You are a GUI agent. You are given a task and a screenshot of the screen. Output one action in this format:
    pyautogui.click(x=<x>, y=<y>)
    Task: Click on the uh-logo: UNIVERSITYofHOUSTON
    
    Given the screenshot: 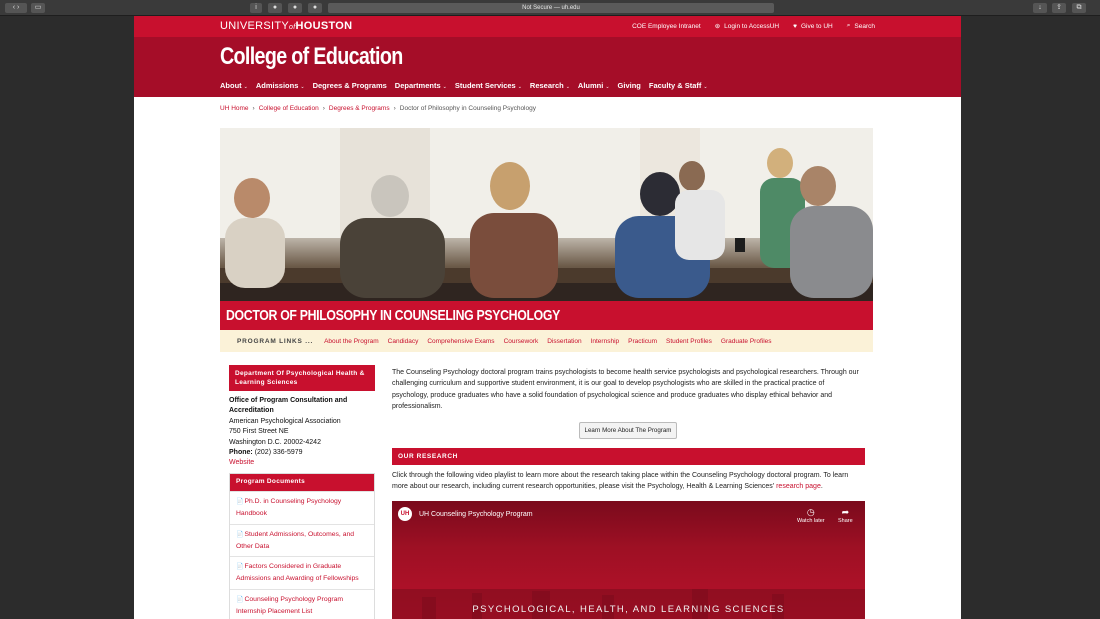 What is the action you would take?
    pyautogui.click(x=286, y=26)
    